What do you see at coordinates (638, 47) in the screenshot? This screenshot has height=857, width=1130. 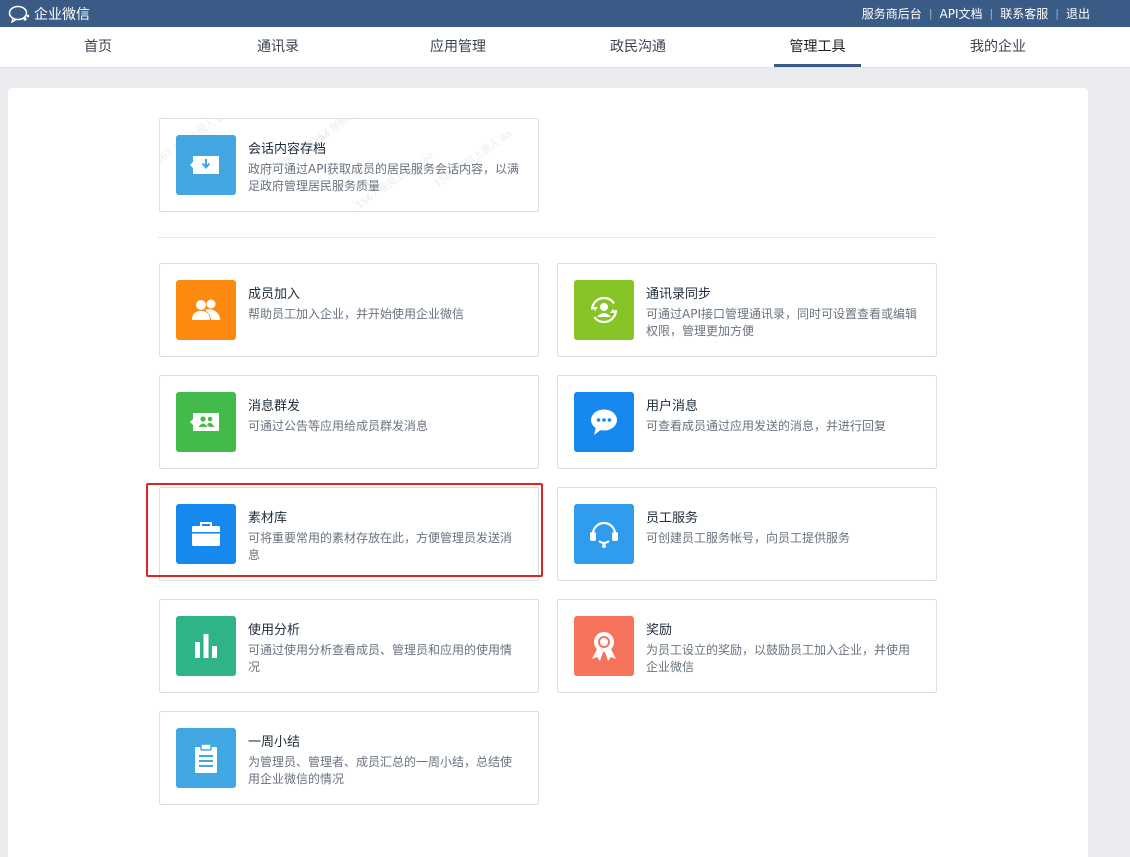 I see `tab-citizen-communication: 政民沟通` at bounding box center [638, 47].